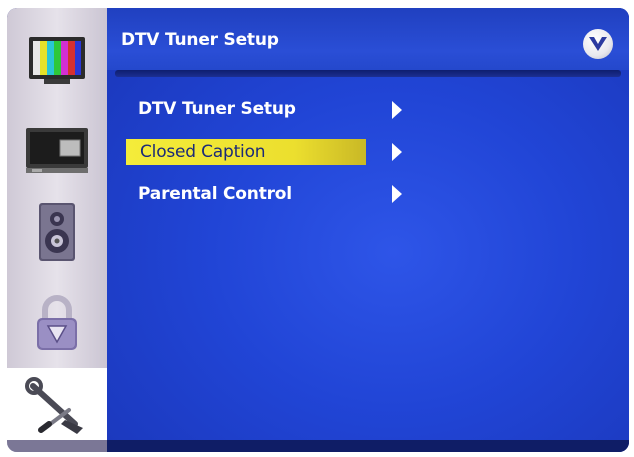  I want to click on picture-color-bars-icon, so click(57, 60).